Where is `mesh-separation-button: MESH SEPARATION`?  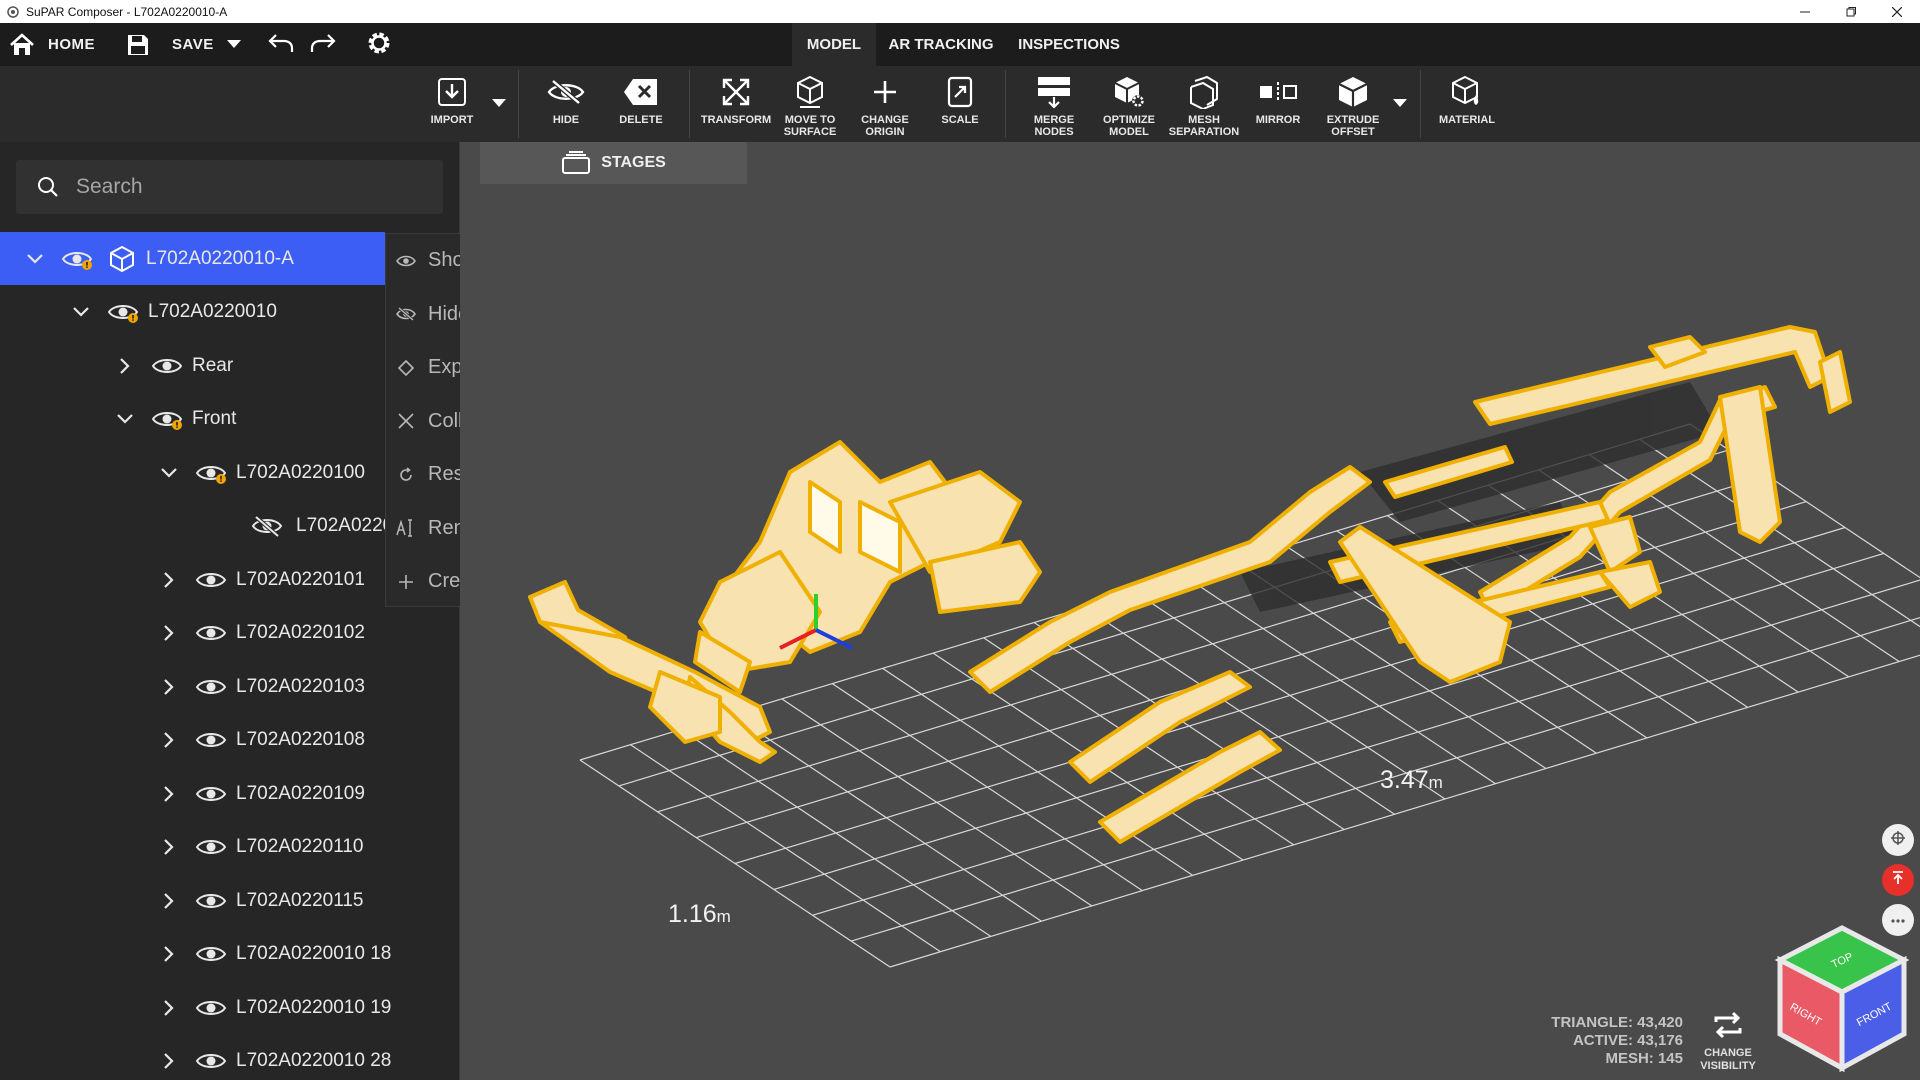
mesh-separation-button: MESH SEPARATION is located at coordinates (1204, 105).